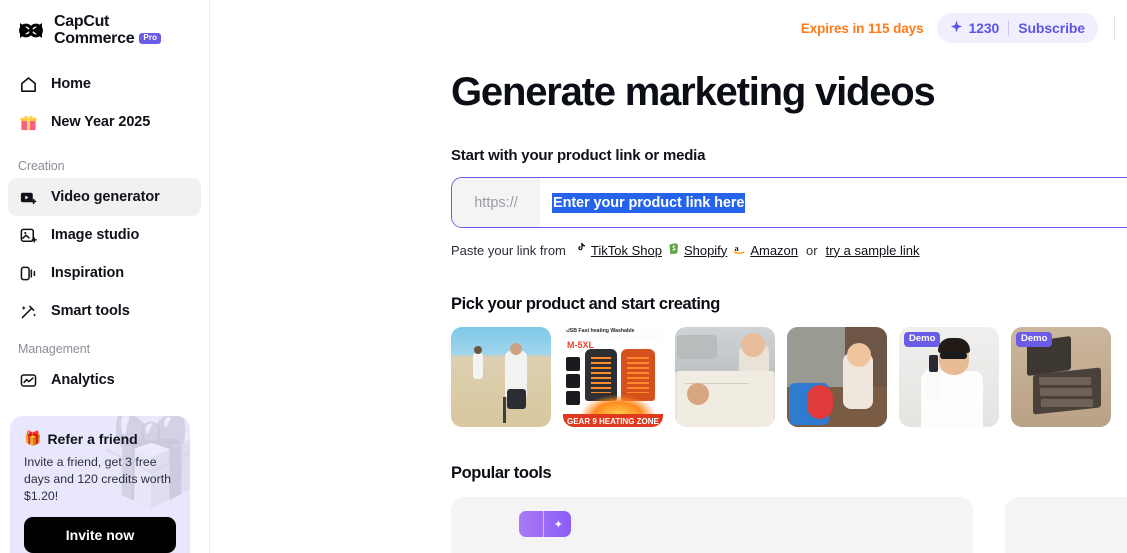 The width and height of the screenshot is (1127, 553). What do you see at coordinates (28, 122) in the screenshot?
I see `gift-icon` at bounding box center [28, 122].